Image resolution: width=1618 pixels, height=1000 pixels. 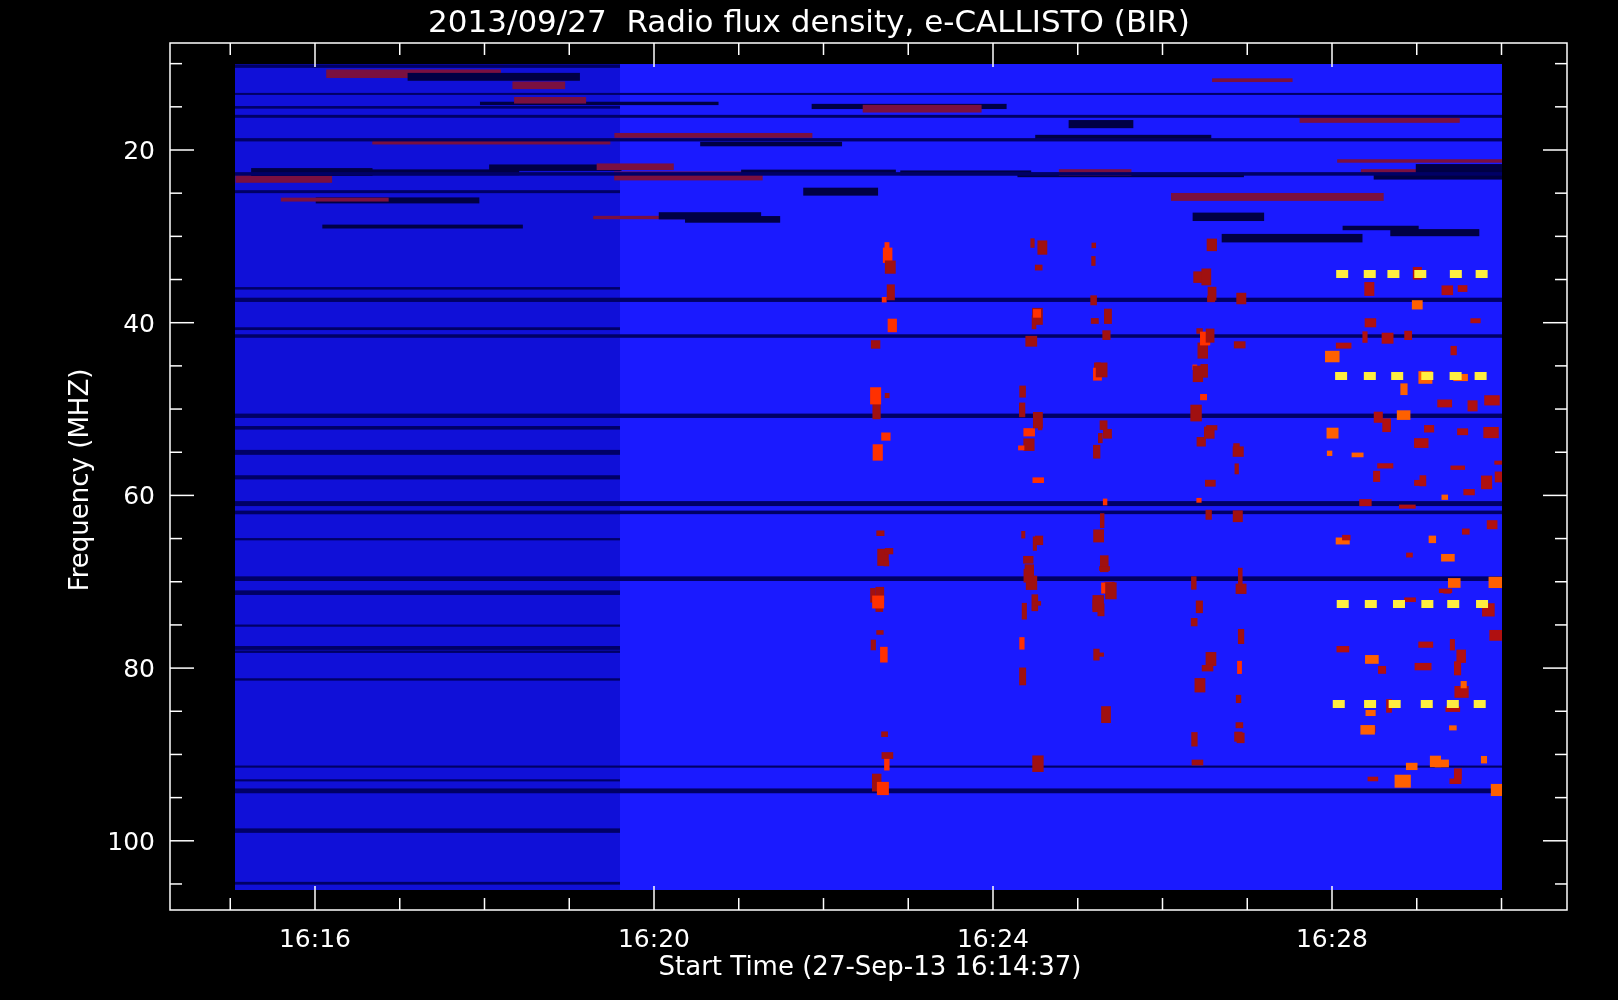 What do you see at coordinates (993, 938) in the screenshot?
I see `x-tick-label: 16:24` at bounding box center [993, 938].